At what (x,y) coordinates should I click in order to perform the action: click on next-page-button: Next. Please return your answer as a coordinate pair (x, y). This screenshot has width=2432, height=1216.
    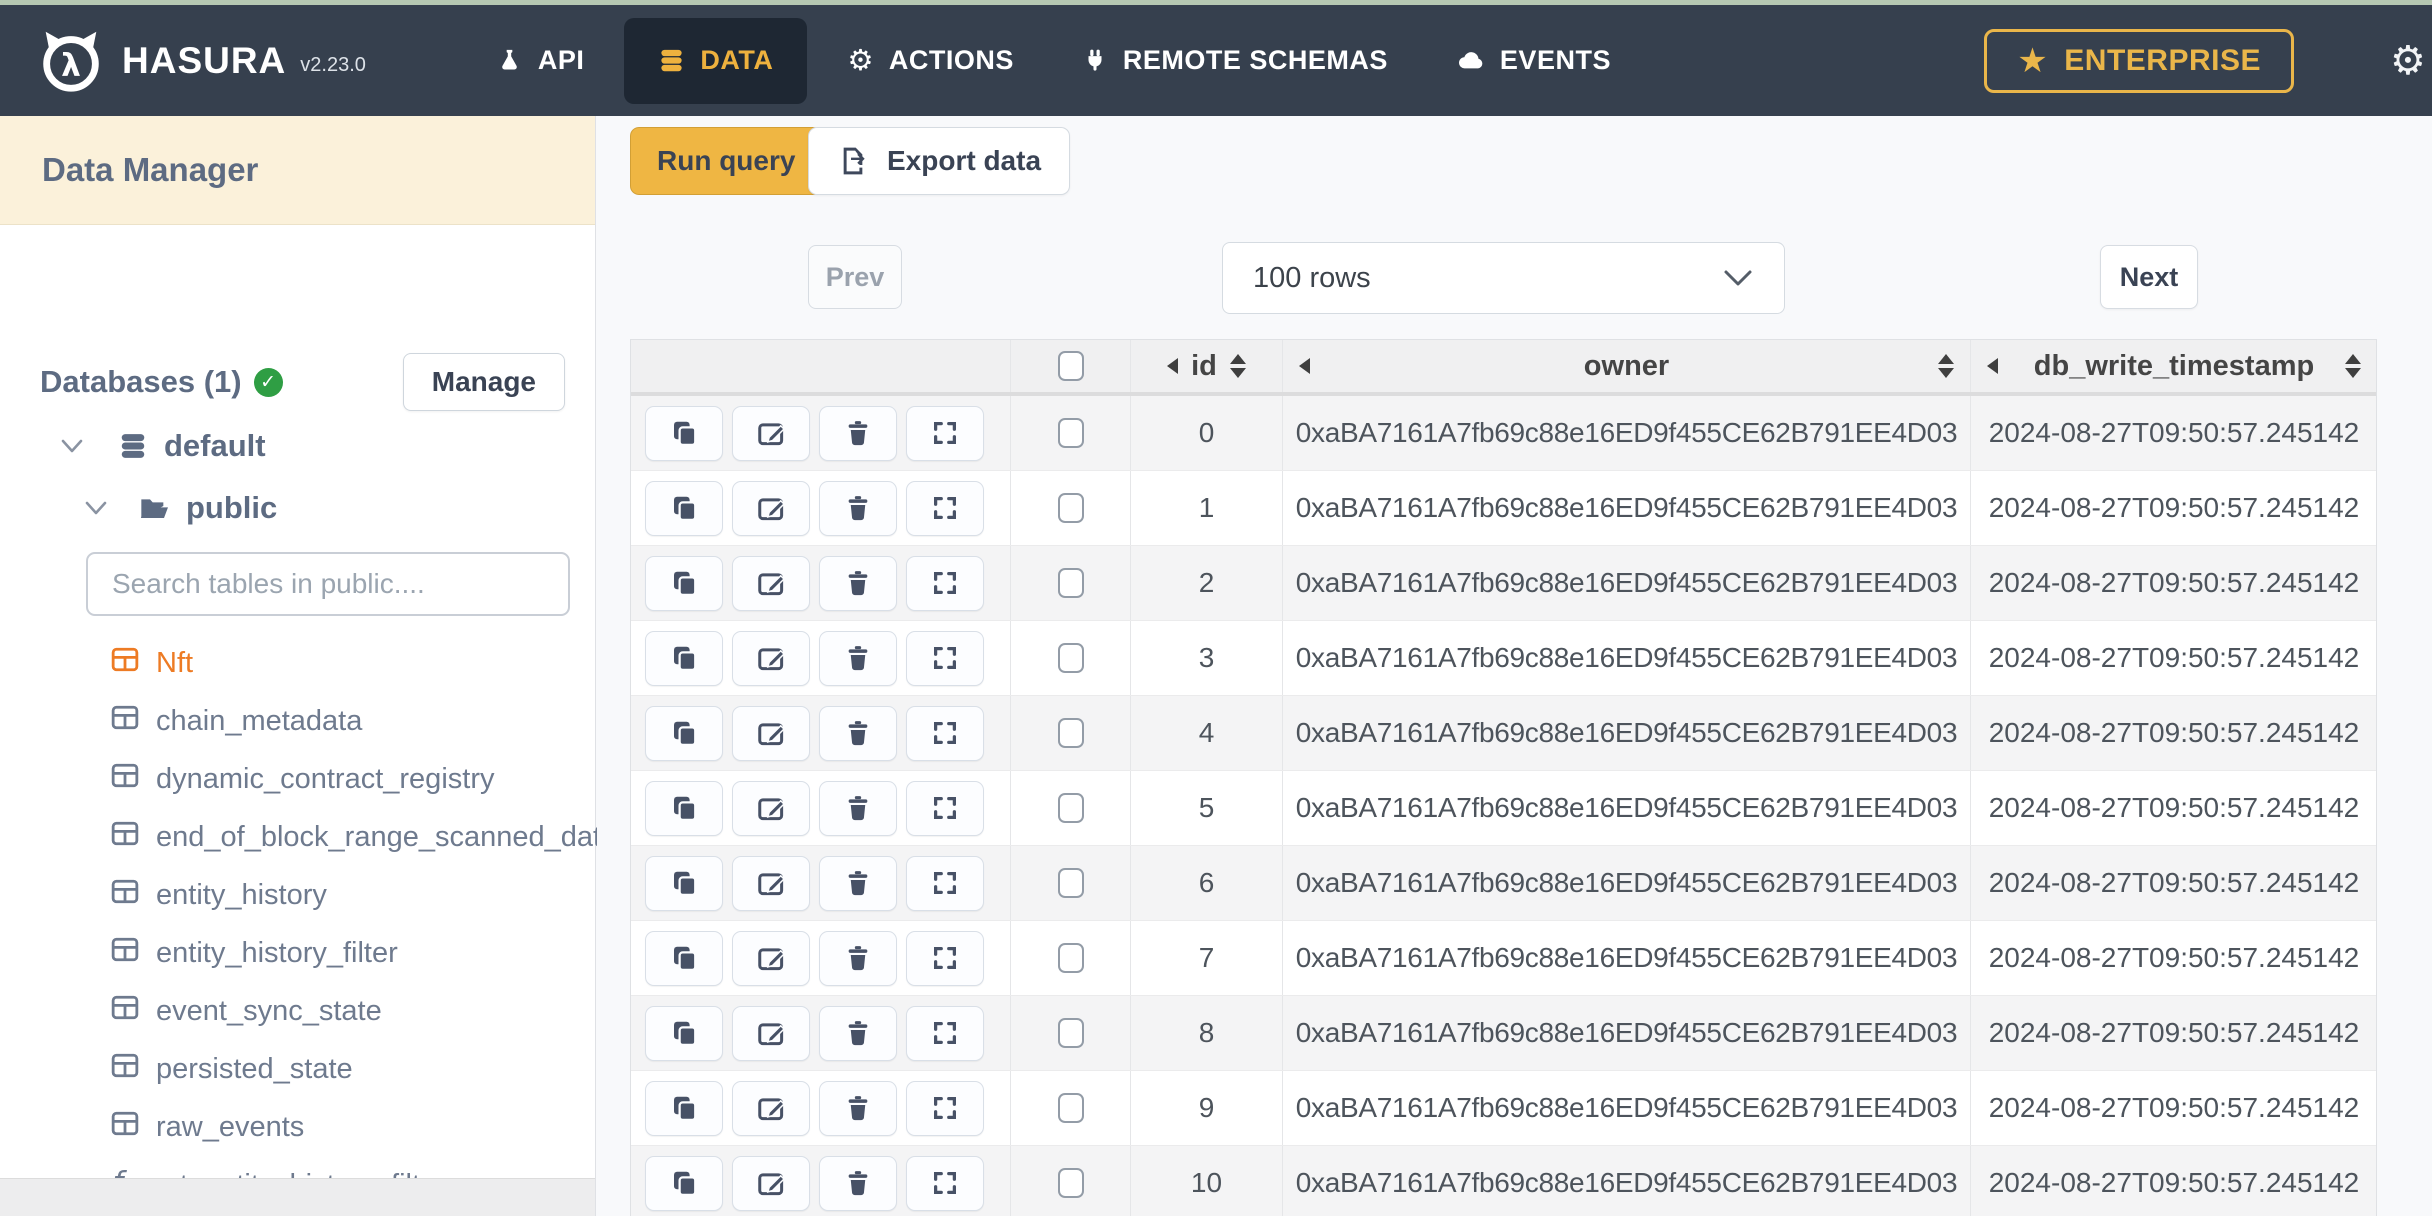
    Looking at the image, I should click on (2149, 277).